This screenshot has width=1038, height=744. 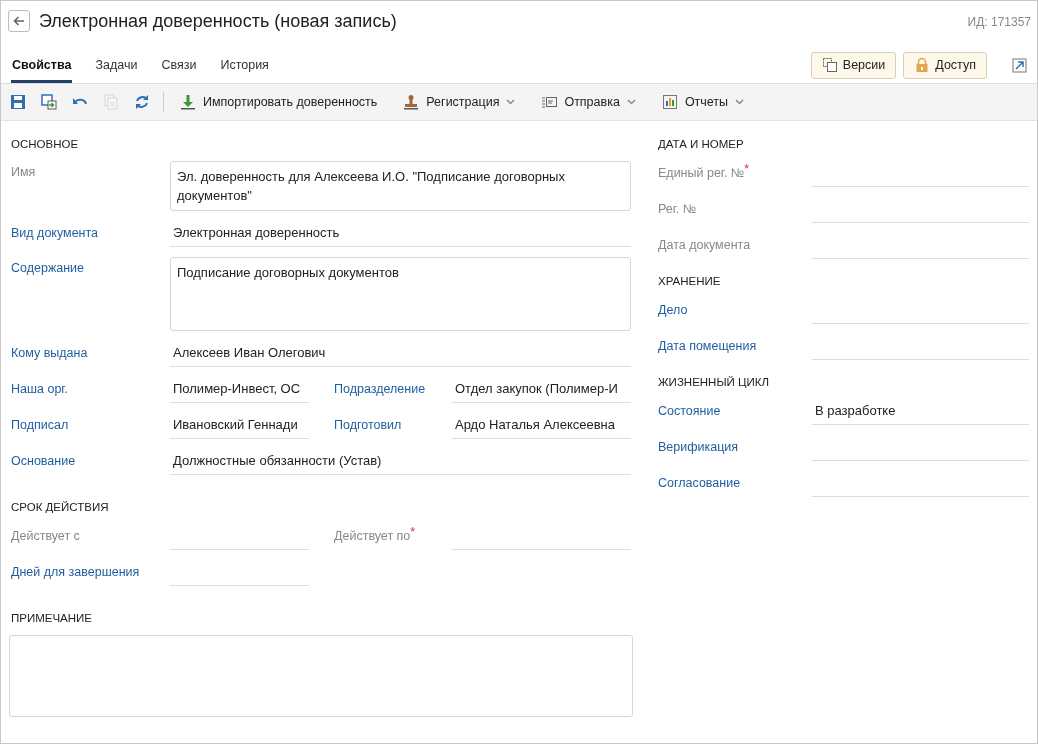 What do you see at coordinates (999, 22) in the screenshot?
I see `record-id: ИД: 171357` at bounding box center [999, 22].